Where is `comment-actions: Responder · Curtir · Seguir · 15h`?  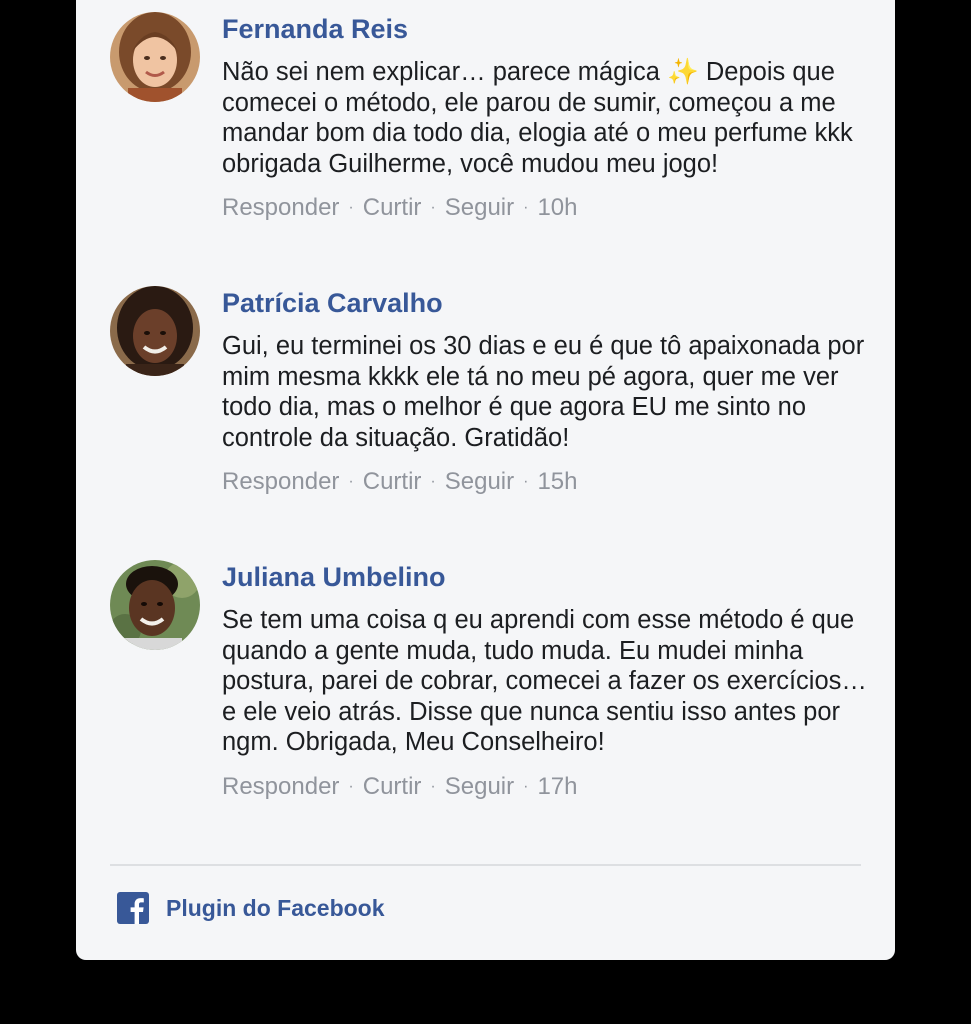
comment-actions: Responder · Curtir · Seguir · 15h is located at coordinates (547, 482).